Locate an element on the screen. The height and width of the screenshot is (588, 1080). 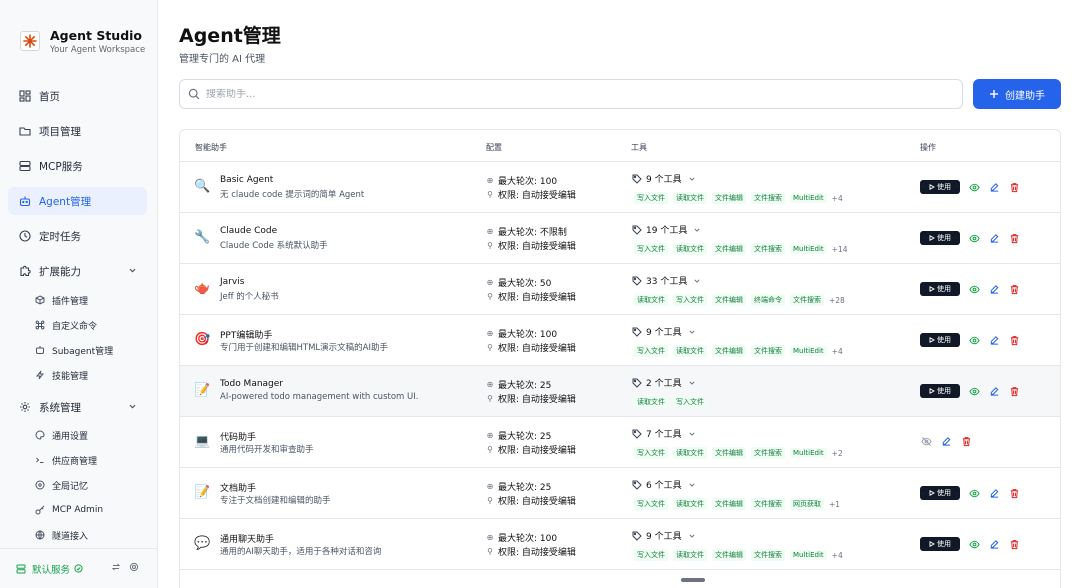
sidebar-item-agents: Agent管理 is located at coordinates (77, 201).